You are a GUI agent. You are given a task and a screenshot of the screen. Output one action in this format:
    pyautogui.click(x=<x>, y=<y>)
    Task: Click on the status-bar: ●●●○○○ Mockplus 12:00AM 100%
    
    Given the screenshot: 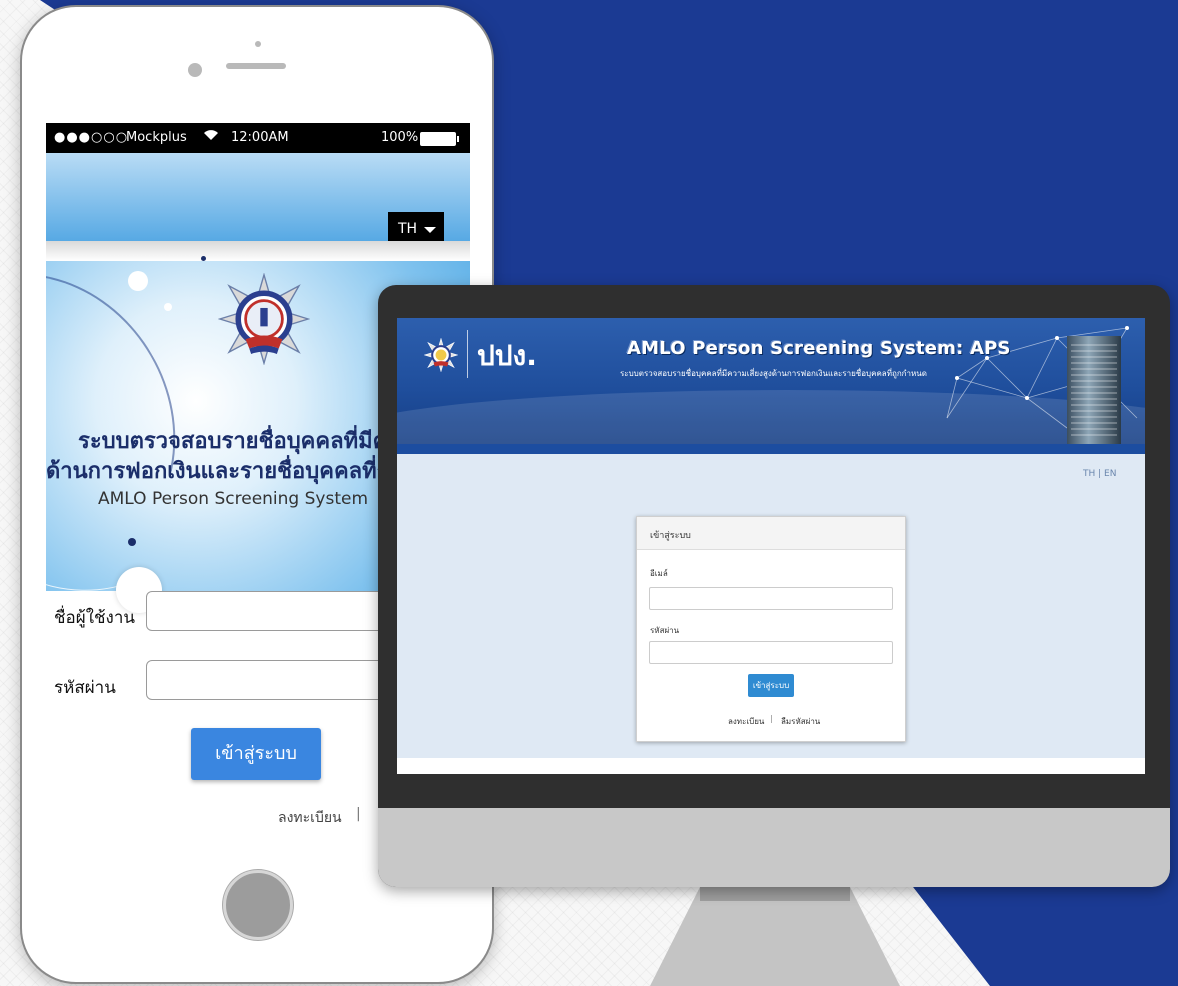 What is the action you would take?
    pyautogui.click(x=258, y=138)
    